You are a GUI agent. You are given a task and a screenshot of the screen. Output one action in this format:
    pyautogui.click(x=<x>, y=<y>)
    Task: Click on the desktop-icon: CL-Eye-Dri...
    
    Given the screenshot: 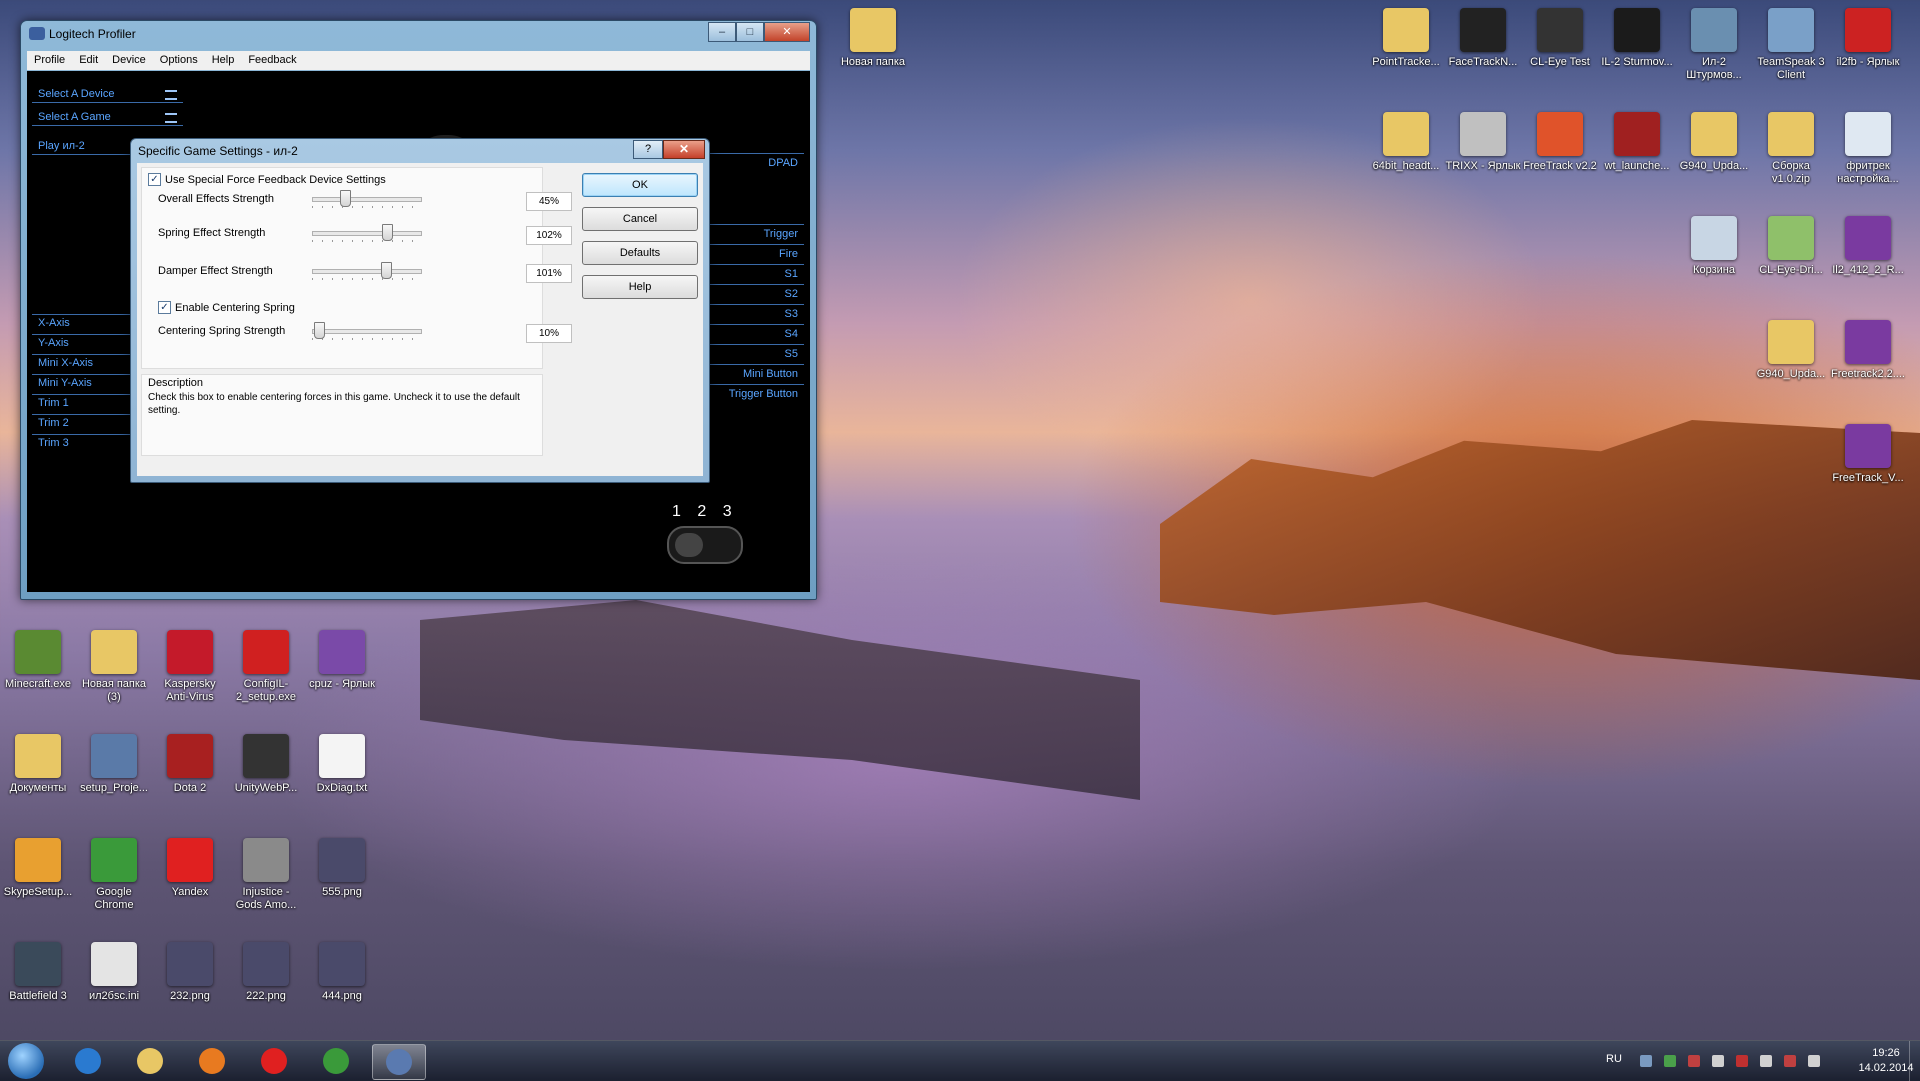 What is the action you would take?
    pyautogui.click(x=1791, y=246)
    